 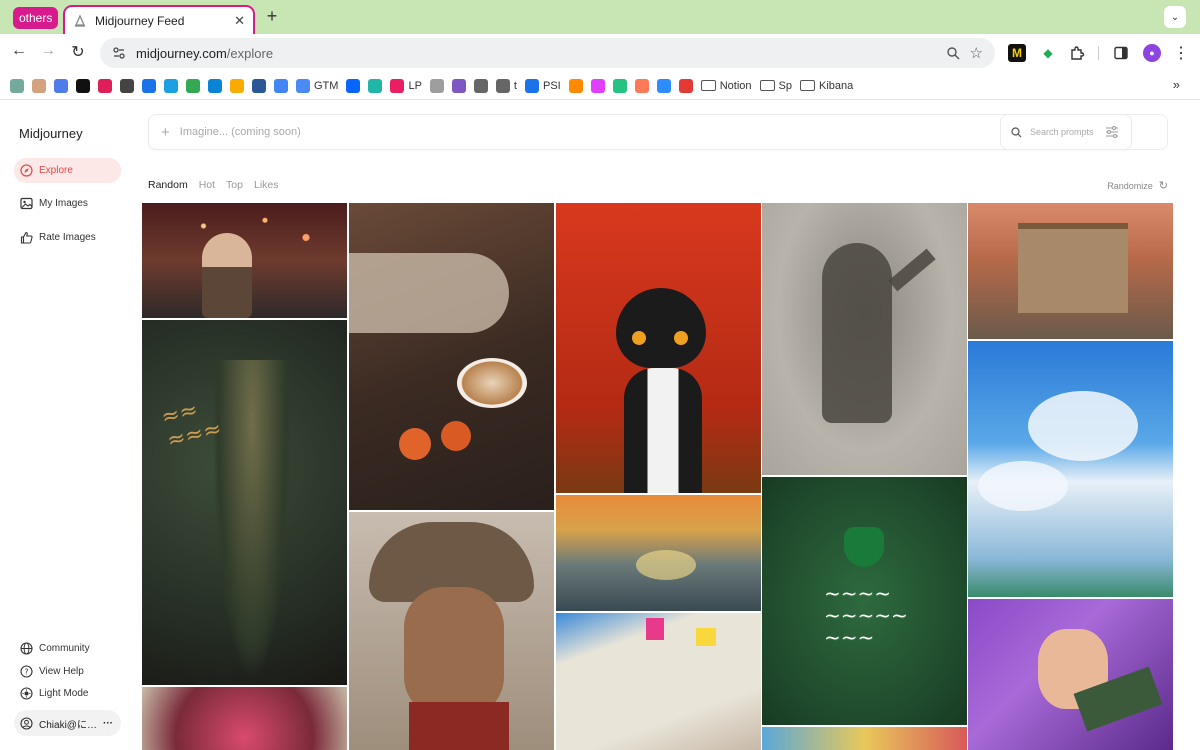 What do you see at coordinates (80, 20) in the screenshot?
I see `midjourney-favicon-icon` at bounding box center [80, 20].